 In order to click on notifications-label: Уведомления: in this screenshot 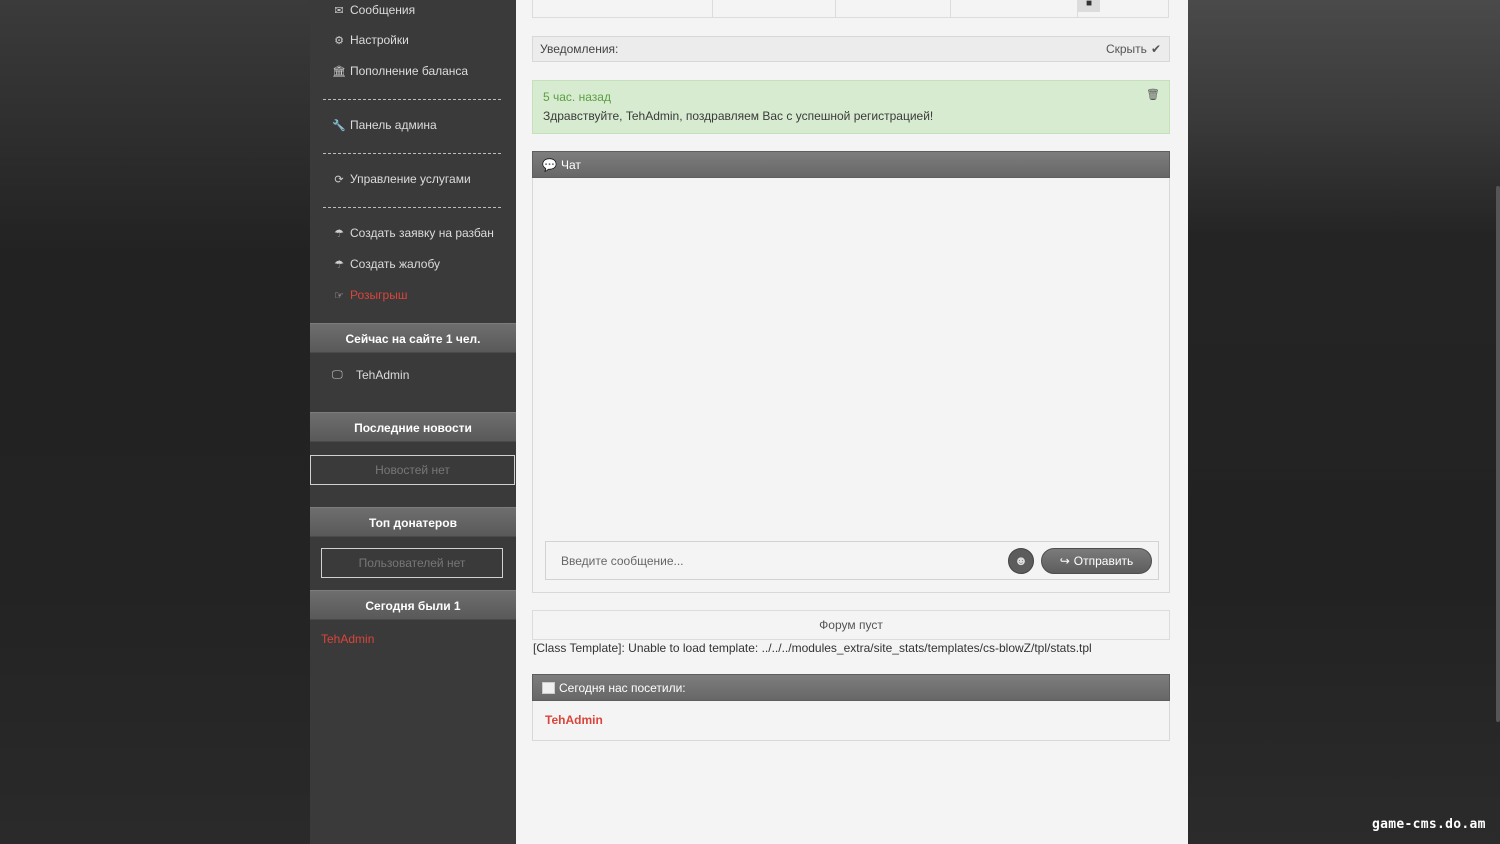, I will do `click(579, 49)`.